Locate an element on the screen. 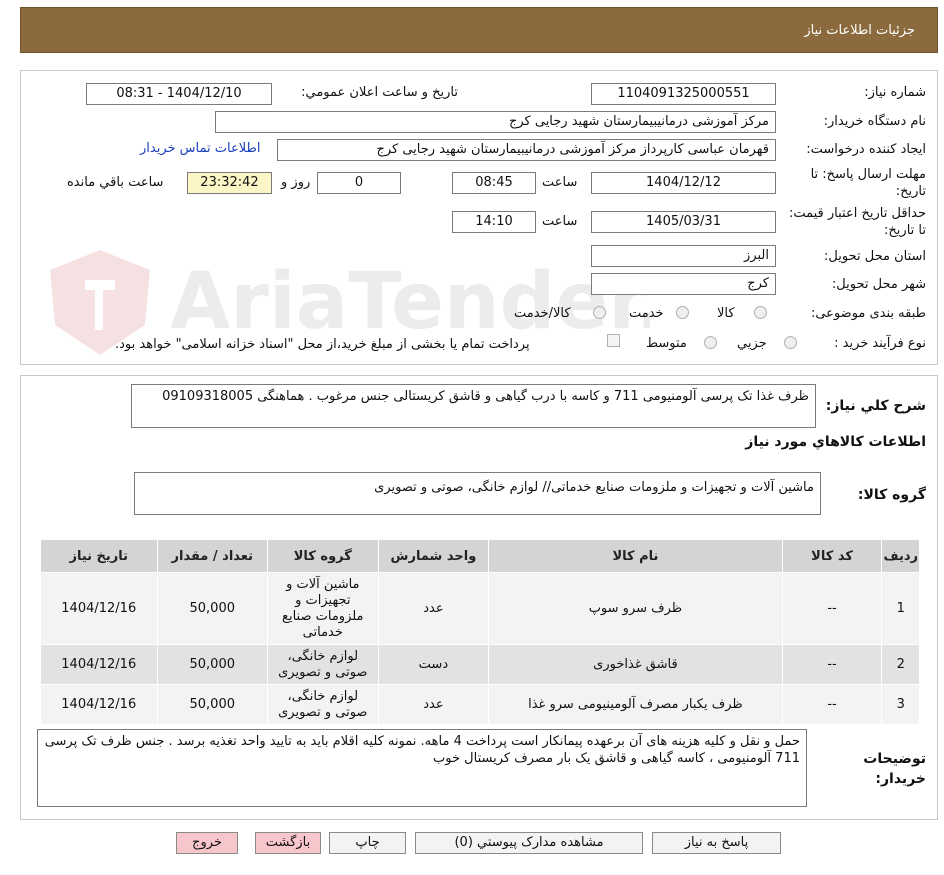  category-service-radio is located at coordinates (682, 312).